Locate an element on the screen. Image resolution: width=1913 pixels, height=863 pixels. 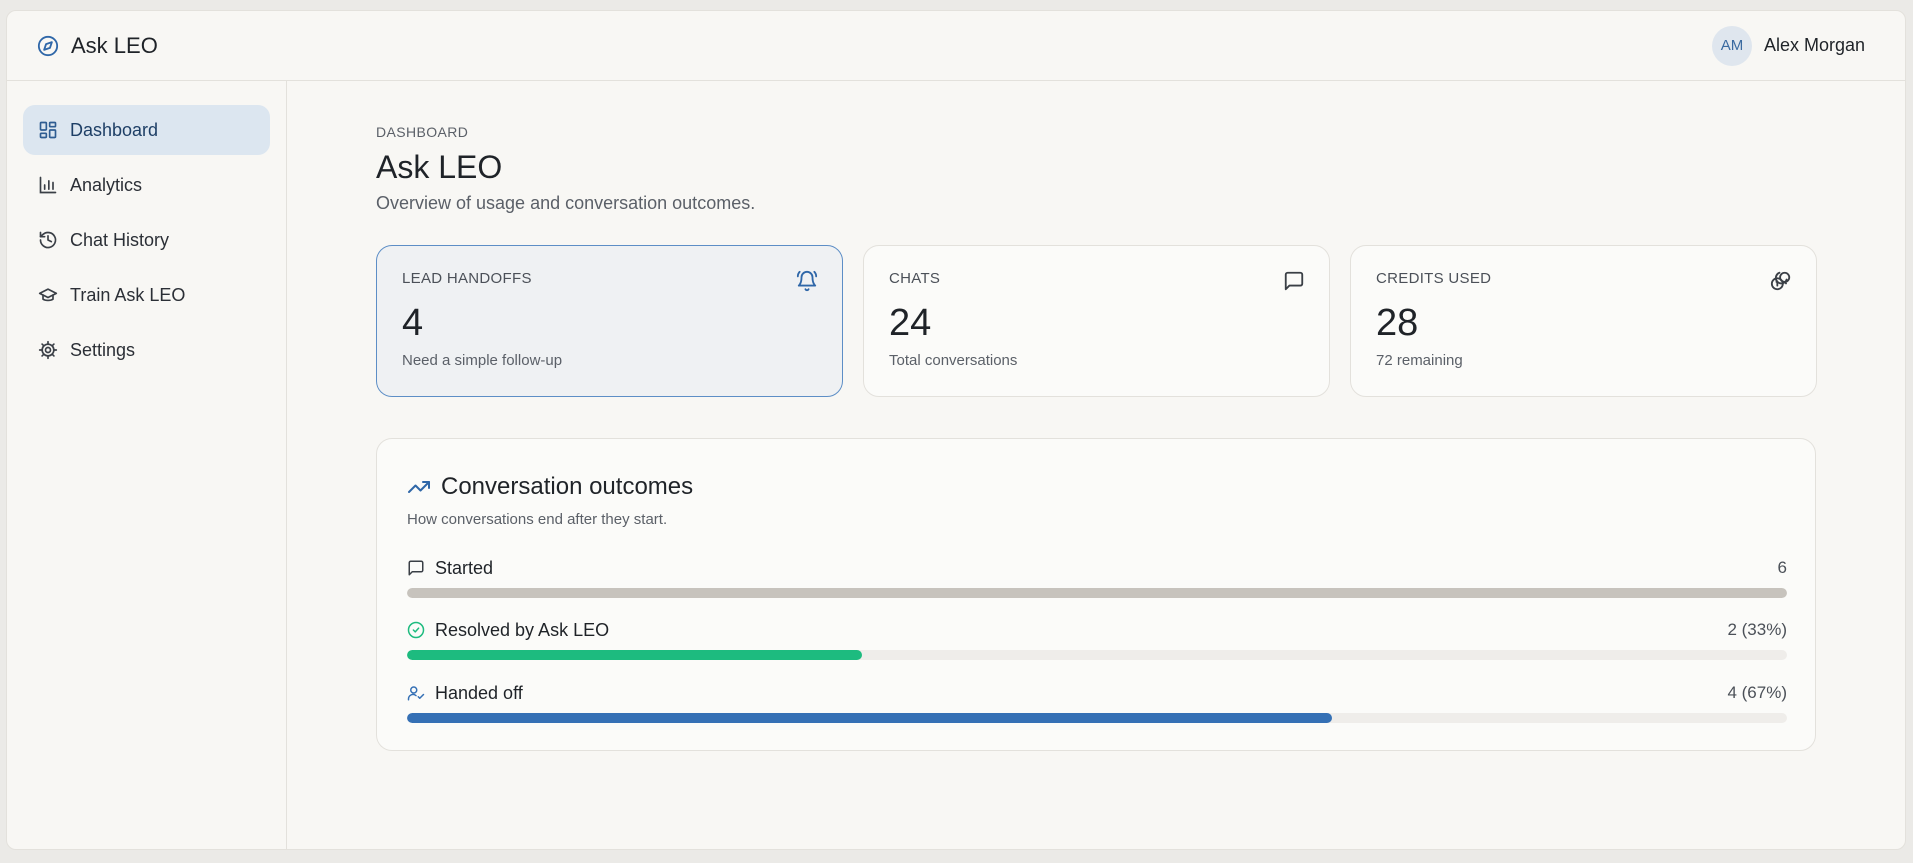
sidebar-item-label: Analytics is located at coordinates (106, 184).